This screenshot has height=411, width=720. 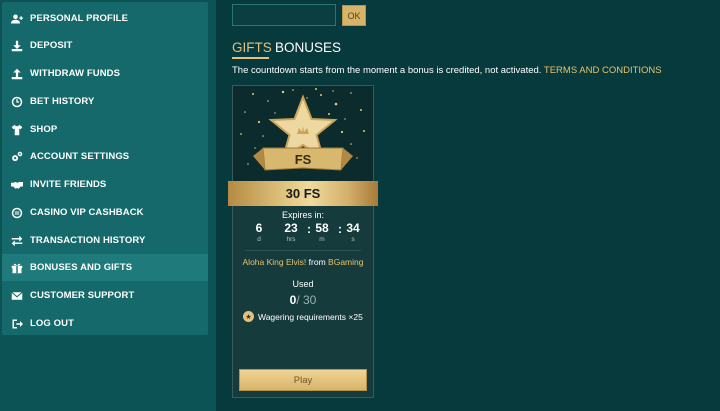 I want to click on sidebar-item-label: BET HISTORY, so click(x=62, y=101).